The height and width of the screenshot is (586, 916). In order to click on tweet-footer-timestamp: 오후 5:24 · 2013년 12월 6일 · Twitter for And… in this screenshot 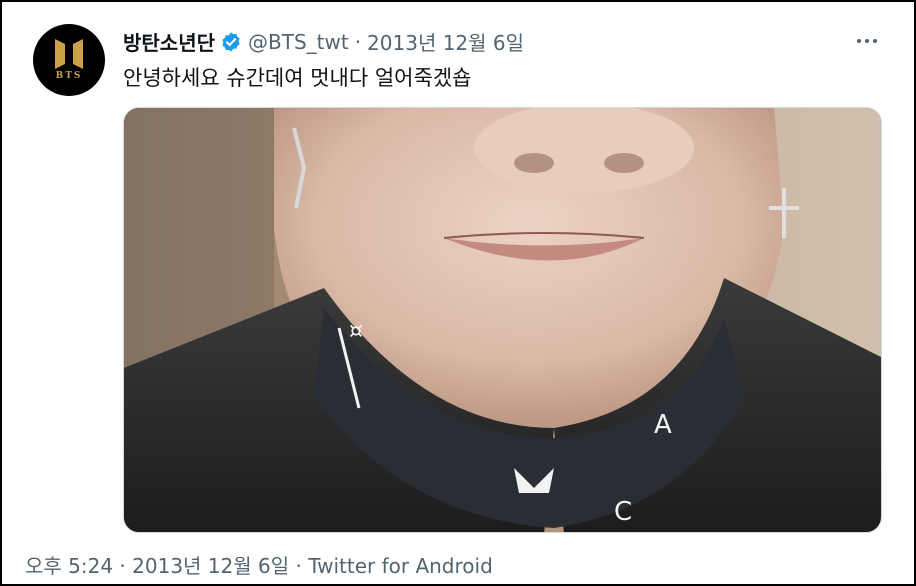, I will do `click(259, 564)`.